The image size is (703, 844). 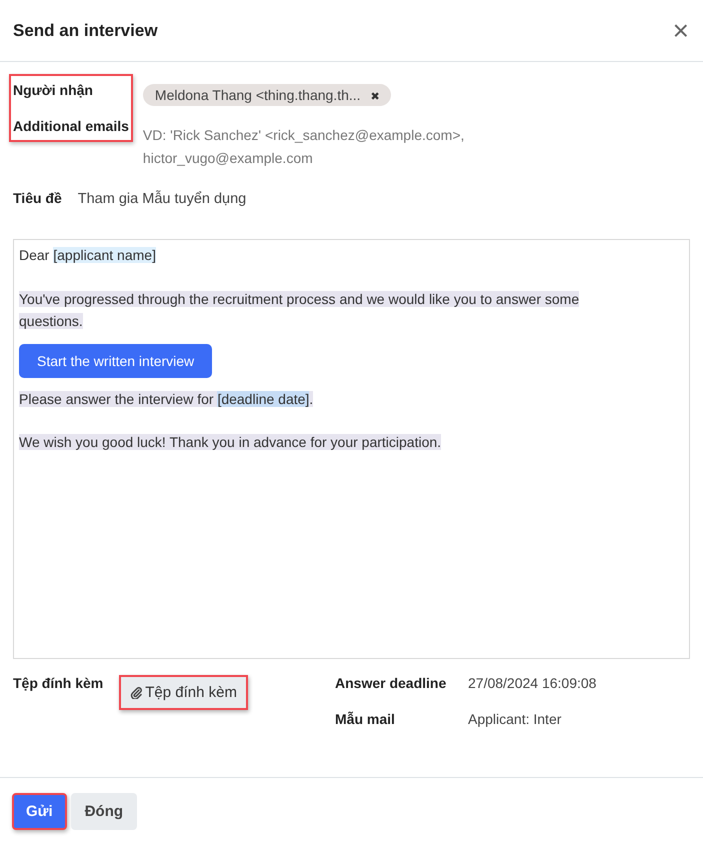 I want to click on field-label: Người nhận, so click(x=53, y=90).